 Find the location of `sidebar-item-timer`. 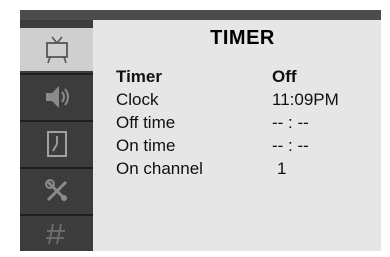

sidebar-item-timer is located at coordinates (56, 143).